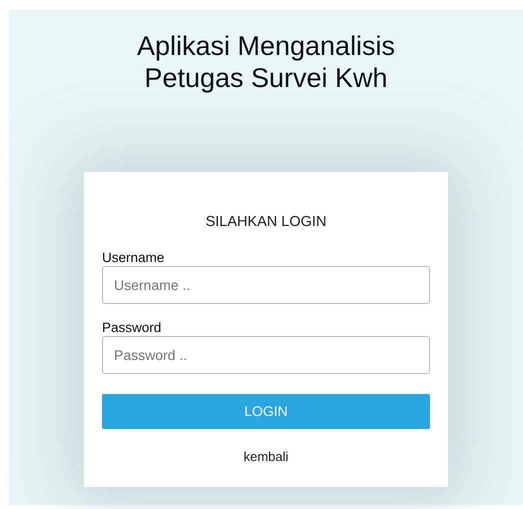 The width and height of the screenshot is (523, 509). What do you see at coordinates (134, 258) in the screenshot?
I see `field-label: Username` at bounding box center [134, 258].